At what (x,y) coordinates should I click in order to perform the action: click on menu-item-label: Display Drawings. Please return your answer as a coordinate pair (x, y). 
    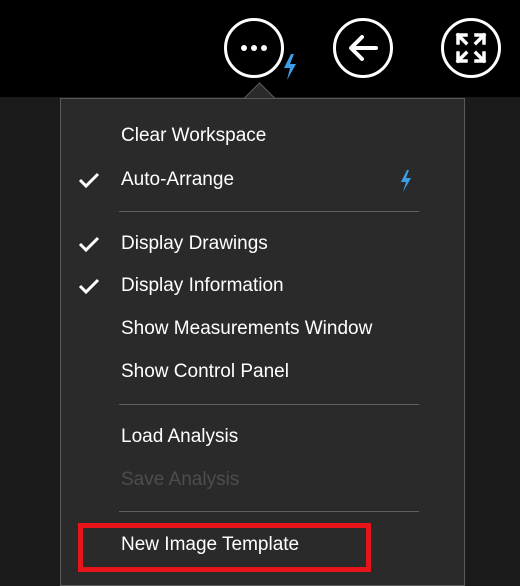
    Looking at the image, I should click on (194, 243).